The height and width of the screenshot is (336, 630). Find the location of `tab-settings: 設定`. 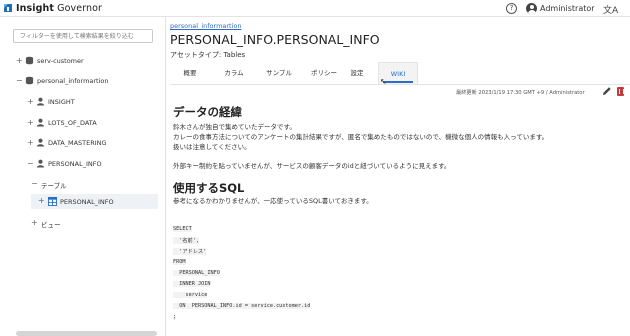

tab-settings: 設定 is located at coordinates (357, 73).